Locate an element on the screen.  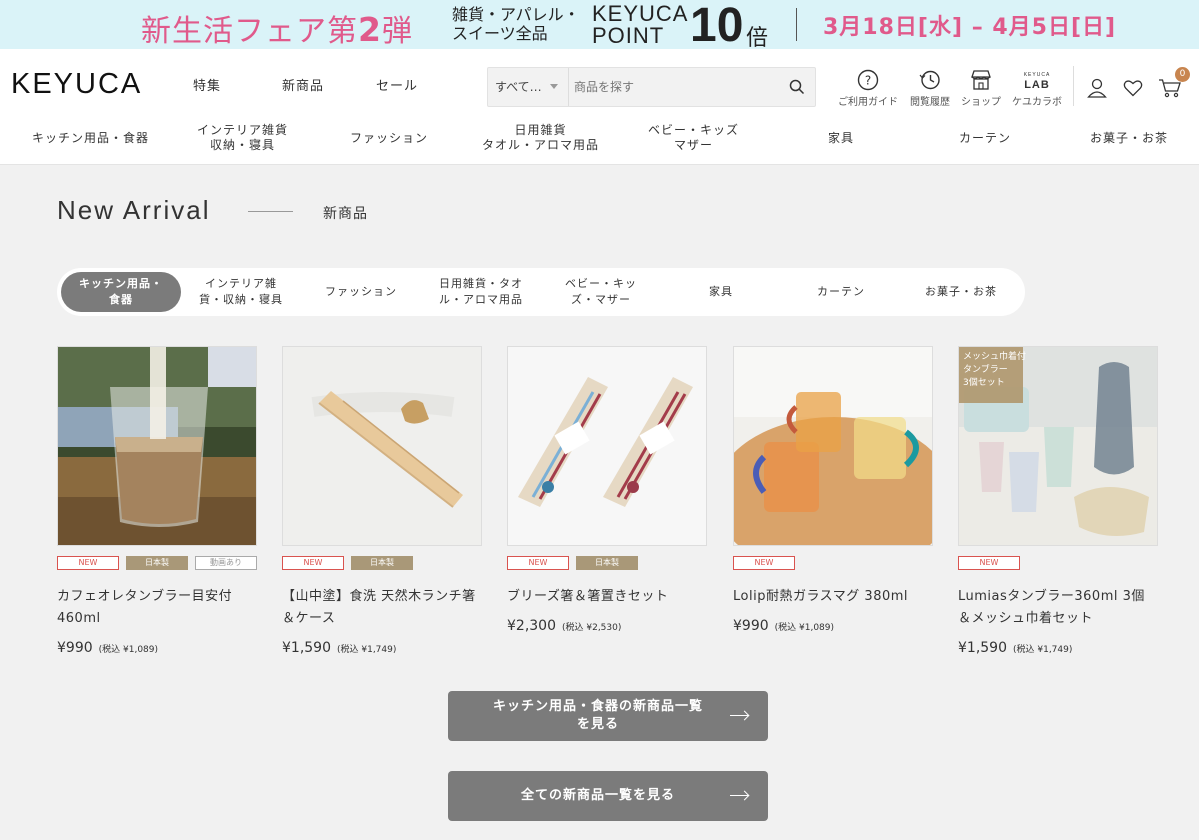
category-new-items-label: キッチン用品・食器の新商品一覧を見る is located at coordinates (597, 715).